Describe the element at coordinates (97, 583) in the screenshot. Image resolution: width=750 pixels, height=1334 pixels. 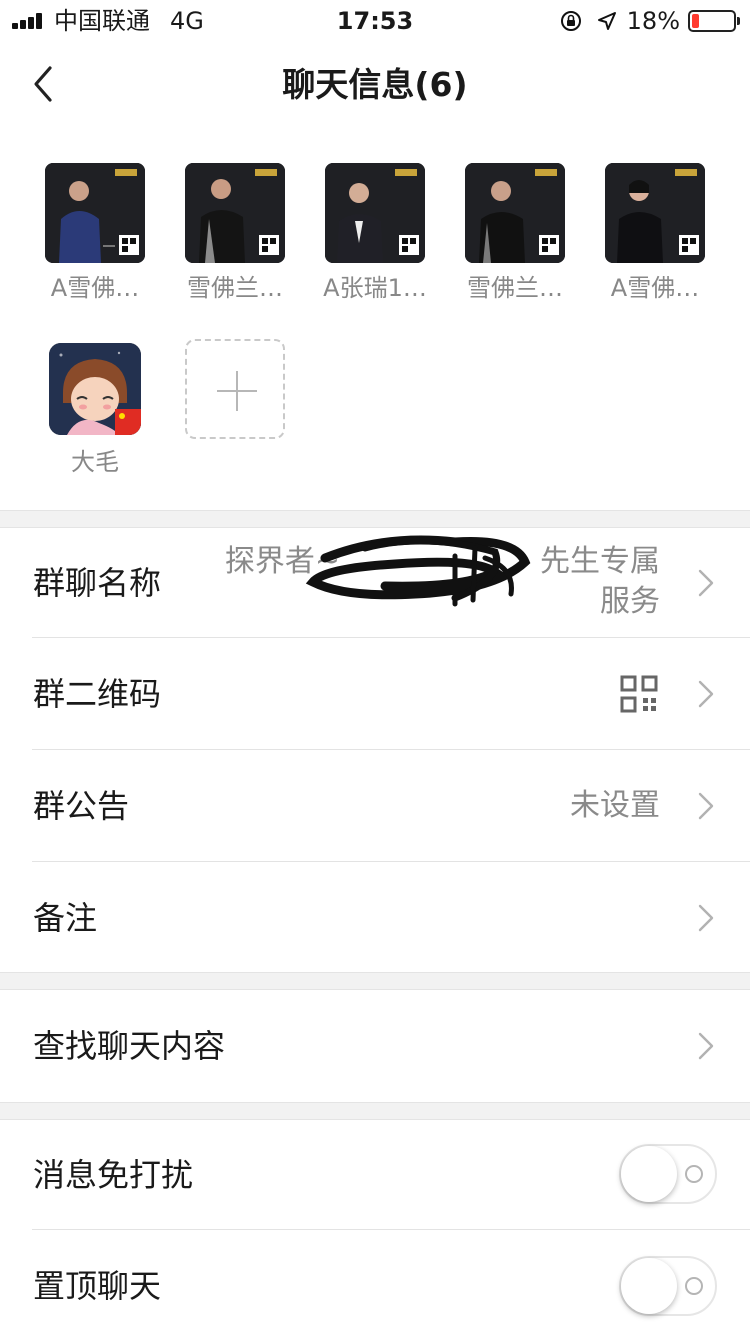
I see `group-name-label: 群聊名称` at that location.